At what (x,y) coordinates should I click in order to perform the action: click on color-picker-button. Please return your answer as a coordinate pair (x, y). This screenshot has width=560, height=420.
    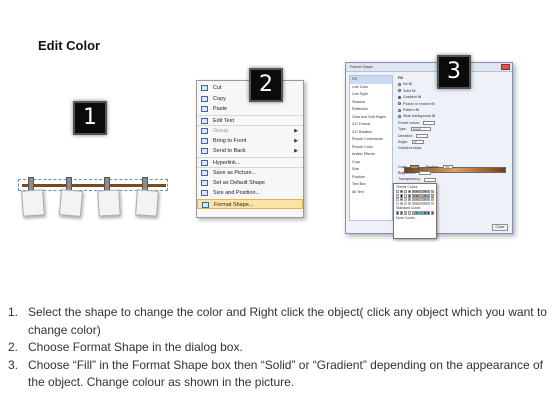
    Looking at the image, I should click on (414, 166).